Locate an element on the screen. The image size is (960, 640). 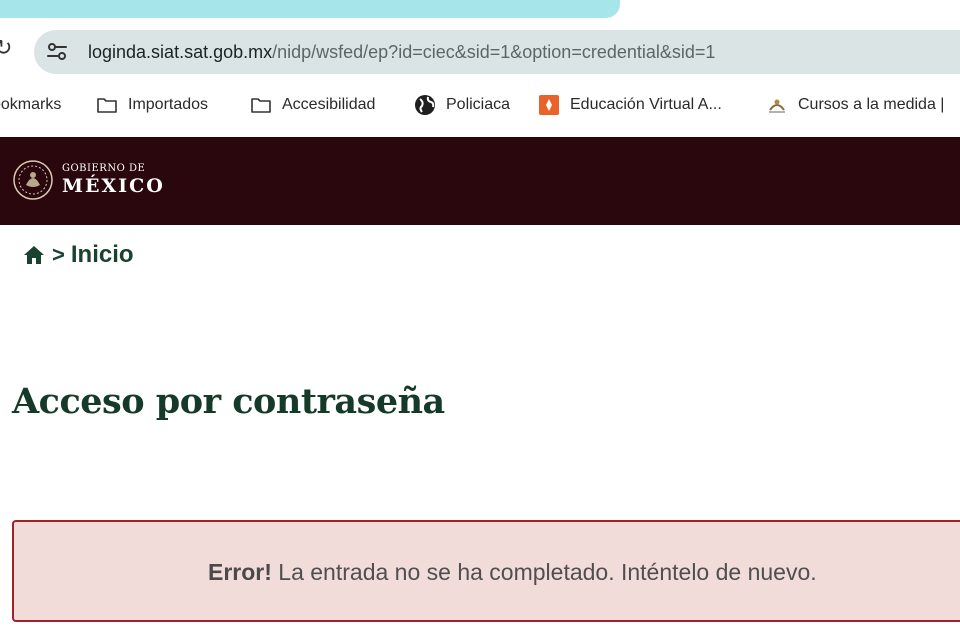
bookmark-cursos-a-la-medida: Cursos a la medida | is located at coordinates (855, 105).